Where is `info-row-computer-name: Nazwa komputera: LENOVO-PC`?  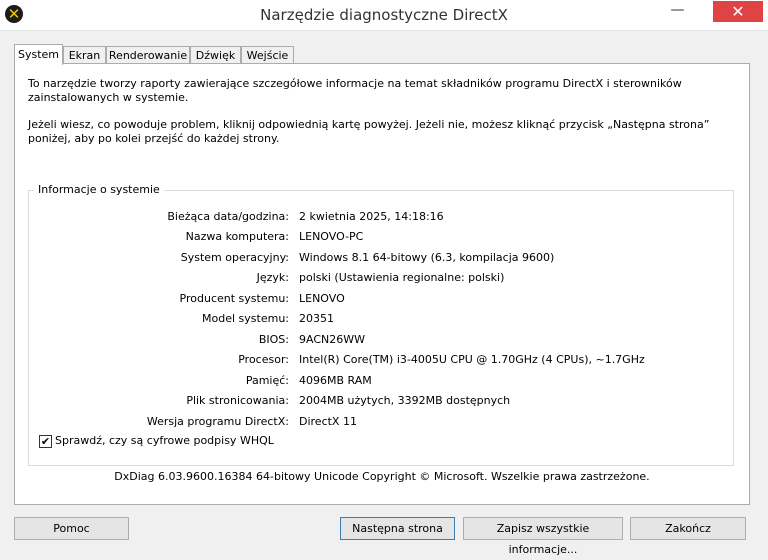 info-row-computer-name: Nazwa komputera: LENOVO-PC is located at coordinates (329, 238).